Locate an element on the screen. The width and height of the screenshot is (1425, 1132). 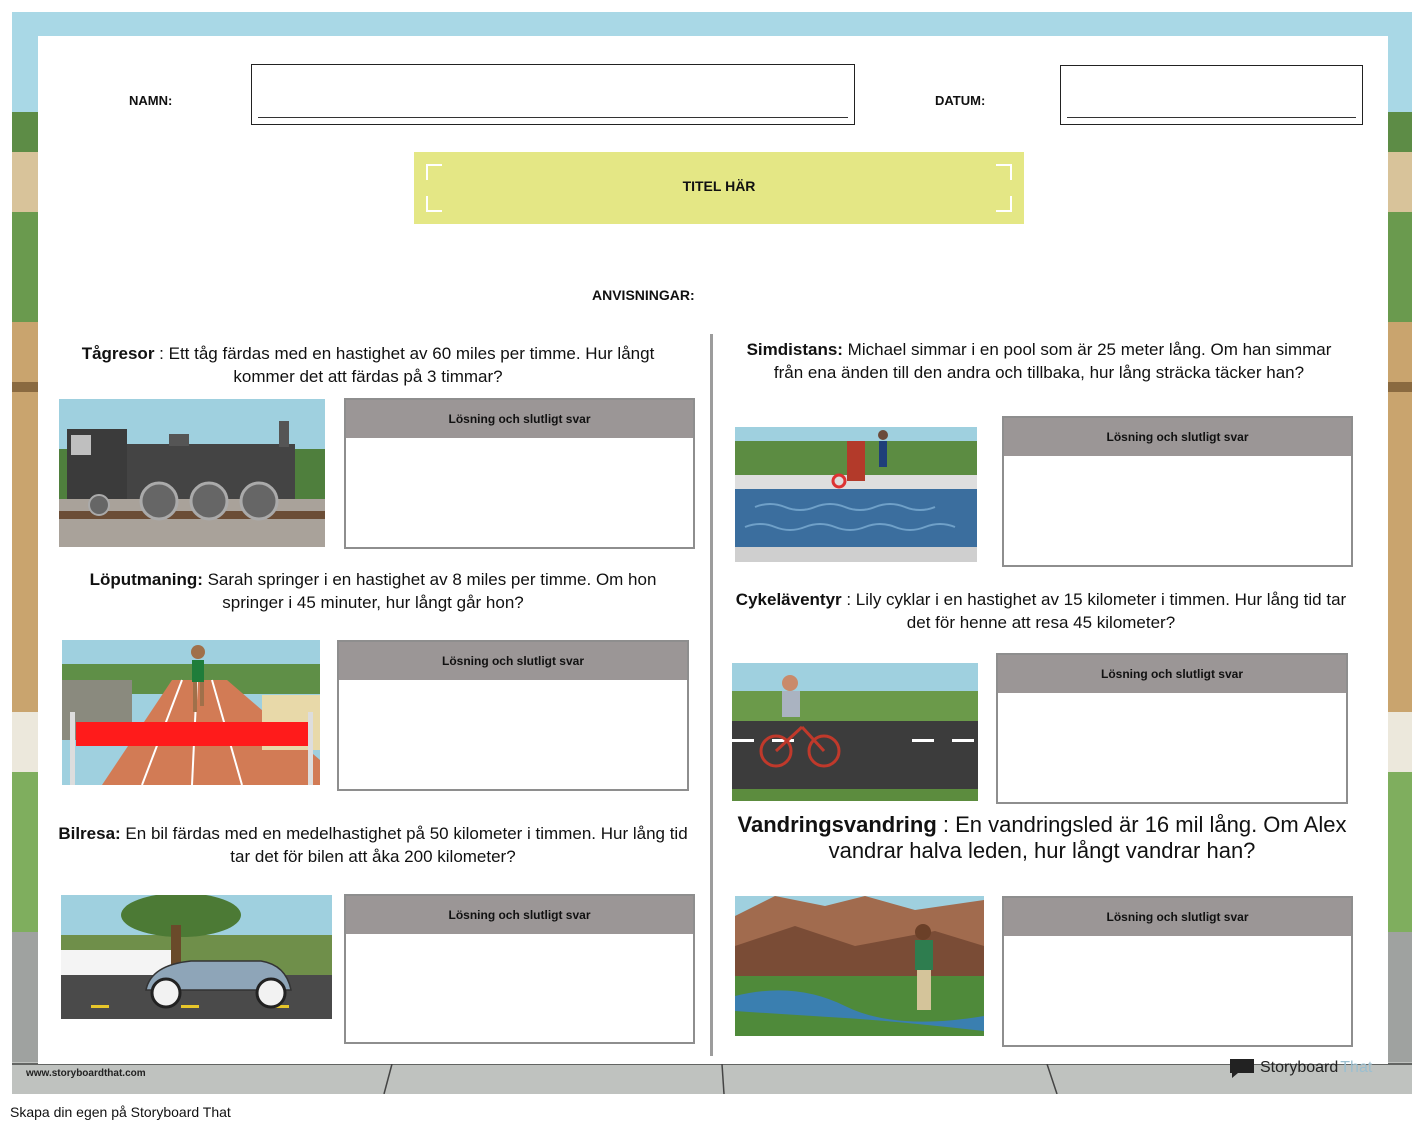
speech-bubble-icon is located at coordinates (1242, 1068).